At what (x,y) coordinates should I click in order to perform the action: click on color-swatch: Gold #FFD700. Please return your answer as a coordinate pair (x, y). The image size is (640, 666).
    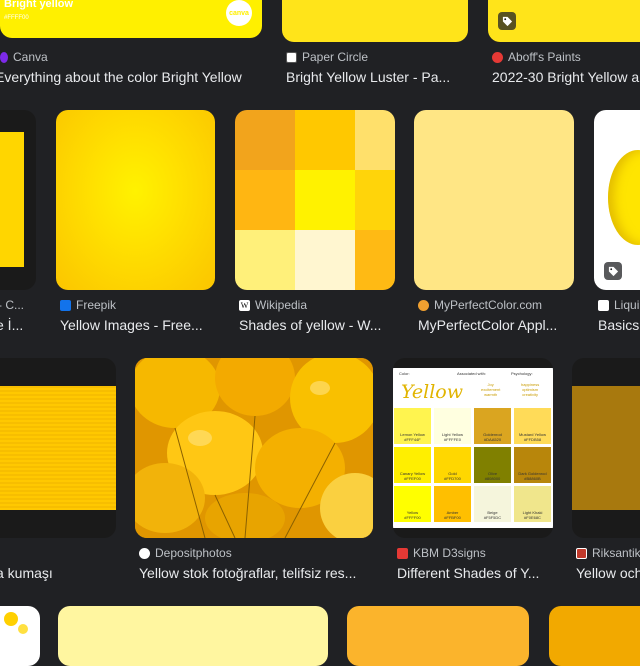
    Looking at the image, I should click on (452, 465).